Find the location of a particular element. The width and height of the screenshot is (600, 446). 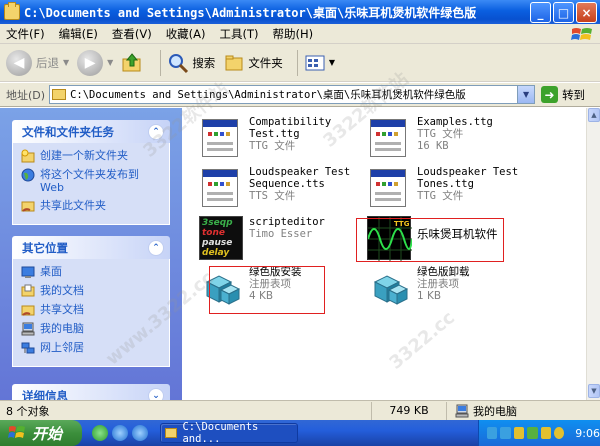

file-item: 绿色版卸载 注册表项 1 KB is located at coordinates (452, 288).